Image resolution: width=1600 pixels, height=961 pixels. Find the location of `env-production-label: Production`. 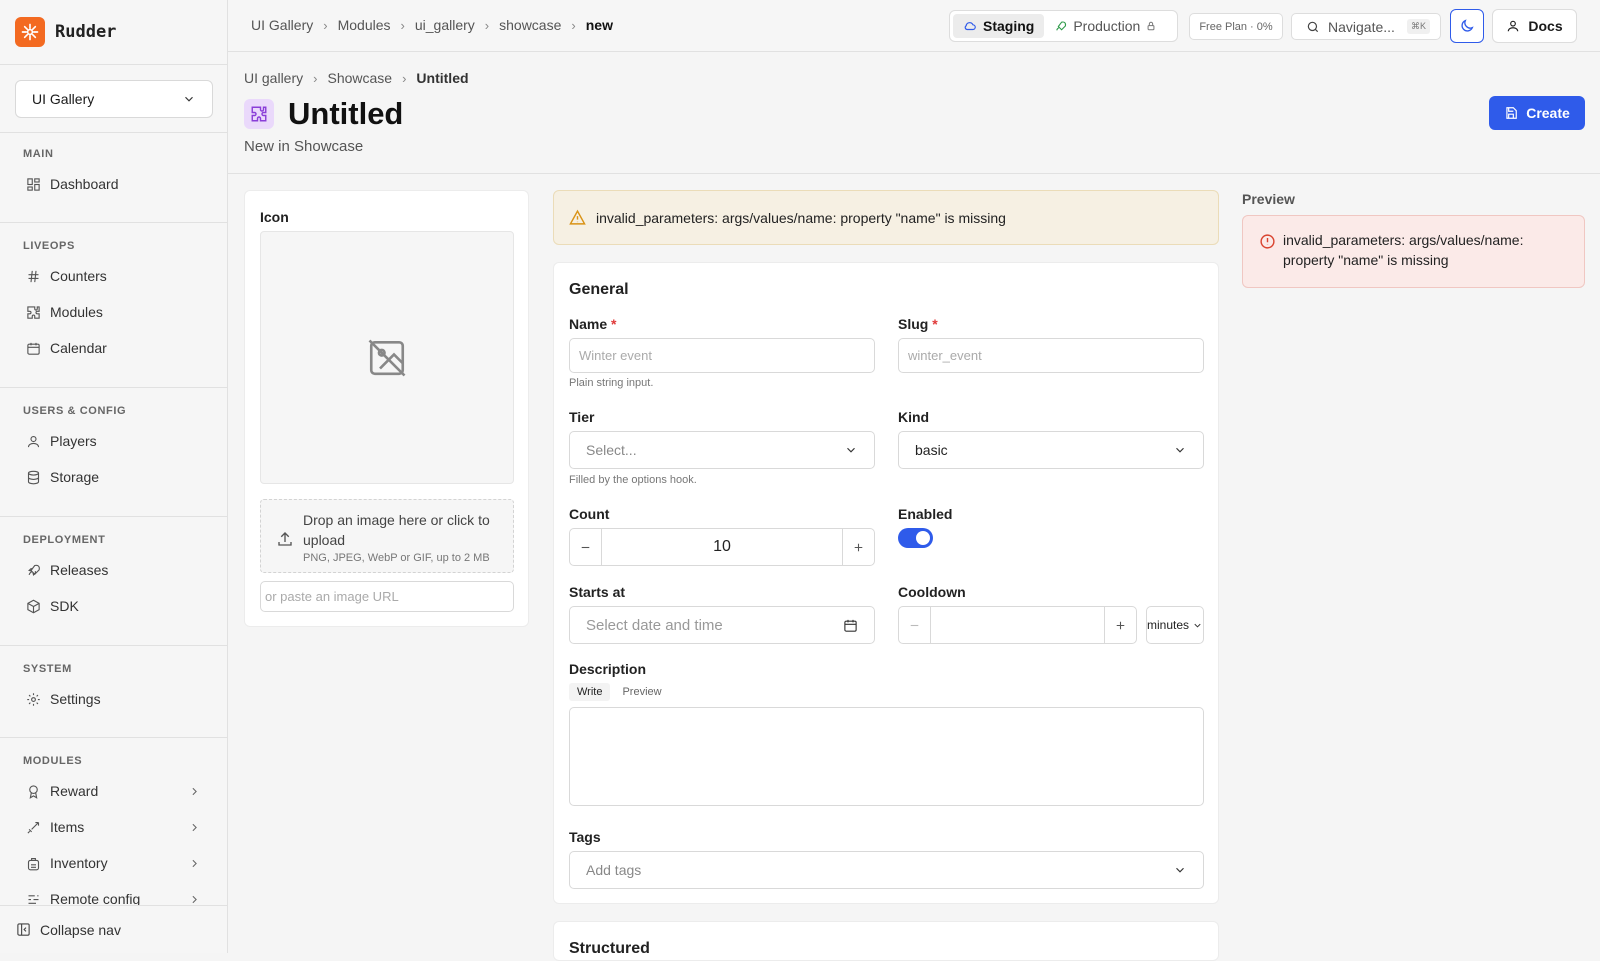

env-production-label: Production is located at coordinates (1107, 26).